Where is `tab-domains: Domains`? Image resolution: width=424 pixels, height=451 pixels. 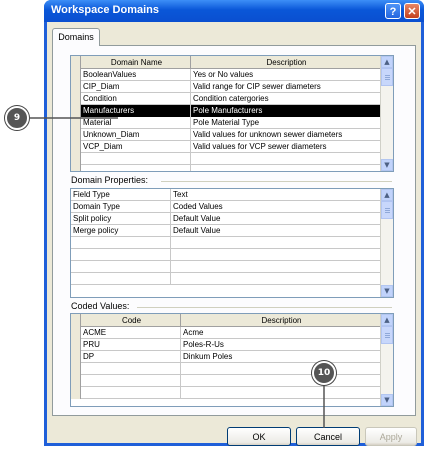 tab-domains: Domains is located at coordinates (76, 37).